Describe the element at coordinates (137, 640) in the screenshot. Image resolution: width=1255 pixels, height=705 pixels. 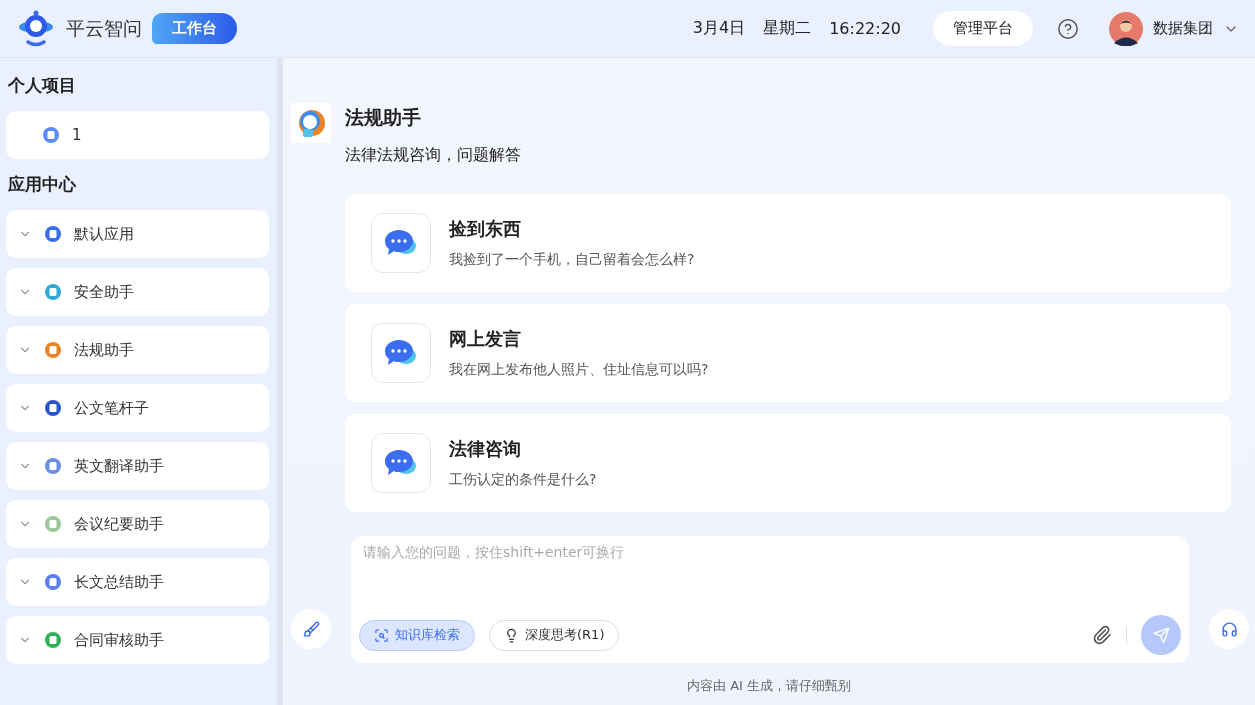
I see `sidebar-item: 合同审核助手` at that location.